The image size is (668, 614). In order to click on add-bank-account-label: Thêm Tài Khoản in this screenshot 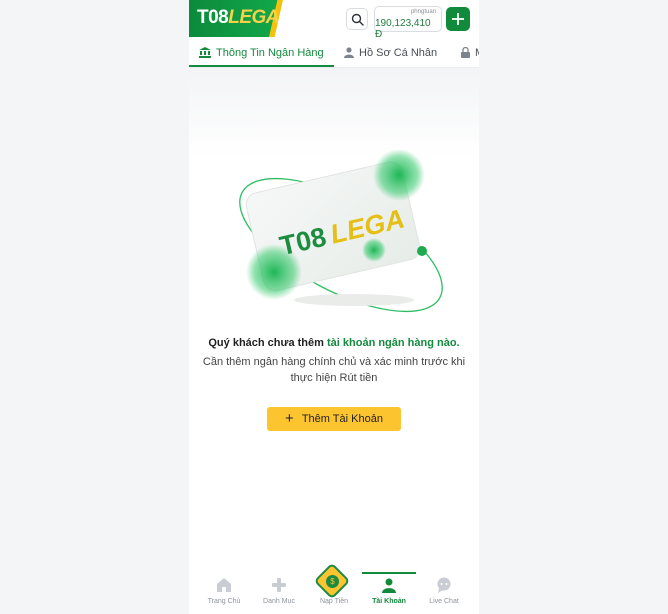, I will do `click(342, 419)`.